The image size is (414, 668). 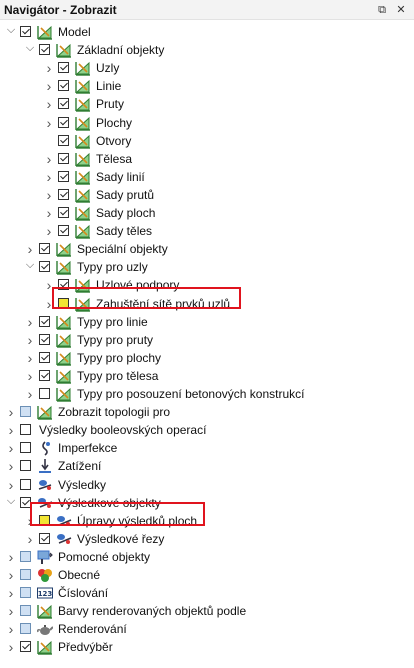 I want to click on tree-item-otvory: Otvory, so click(x=207, y=141).